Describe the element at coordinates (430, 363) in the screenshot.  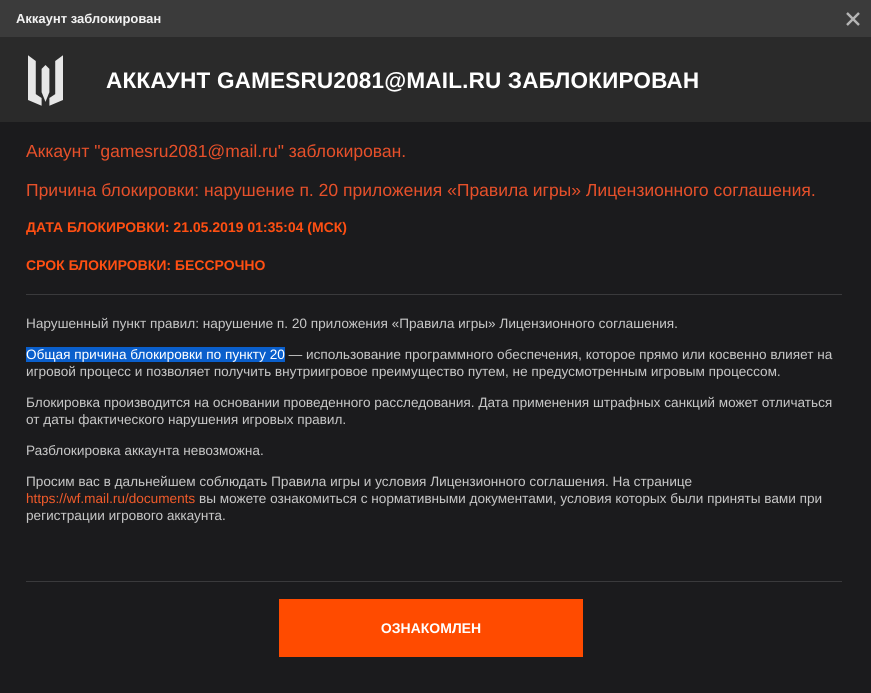
I see `paragraph: Общая причина блокировки по пункту 20 — использование программного обеспечения, которое прямо или косвенно влияет на игровой процесс и позволяет получить внутриигровое преимущество путем, не предусмотренным игровым процессом.` at that location.